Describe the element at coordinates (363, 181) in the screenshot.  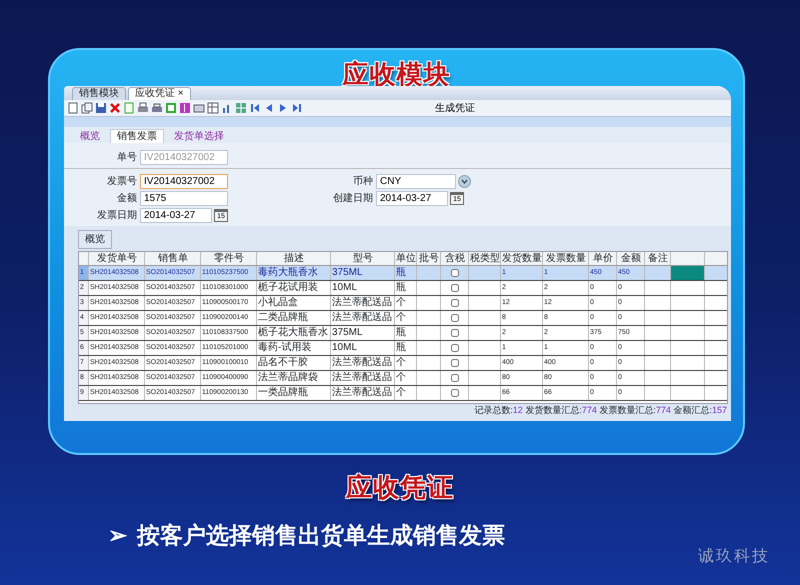
I see `field-label: 币种` at that location.